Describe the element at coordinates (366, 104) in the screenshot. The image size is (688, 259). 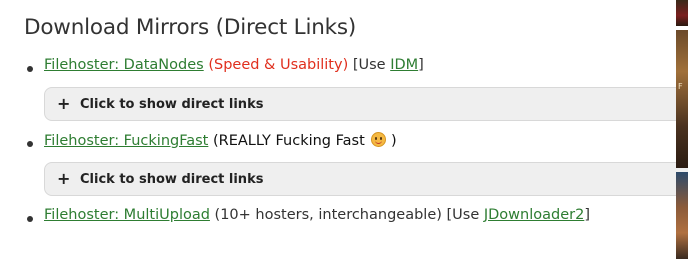
I see `show-direct-links-toggle-datanodes: + Click to show direct links` at that location.